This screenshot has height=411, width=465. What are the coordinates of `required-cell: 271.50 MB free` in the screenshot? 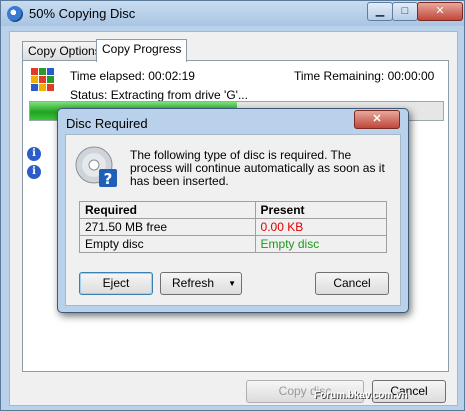 It's located at (167, 227).